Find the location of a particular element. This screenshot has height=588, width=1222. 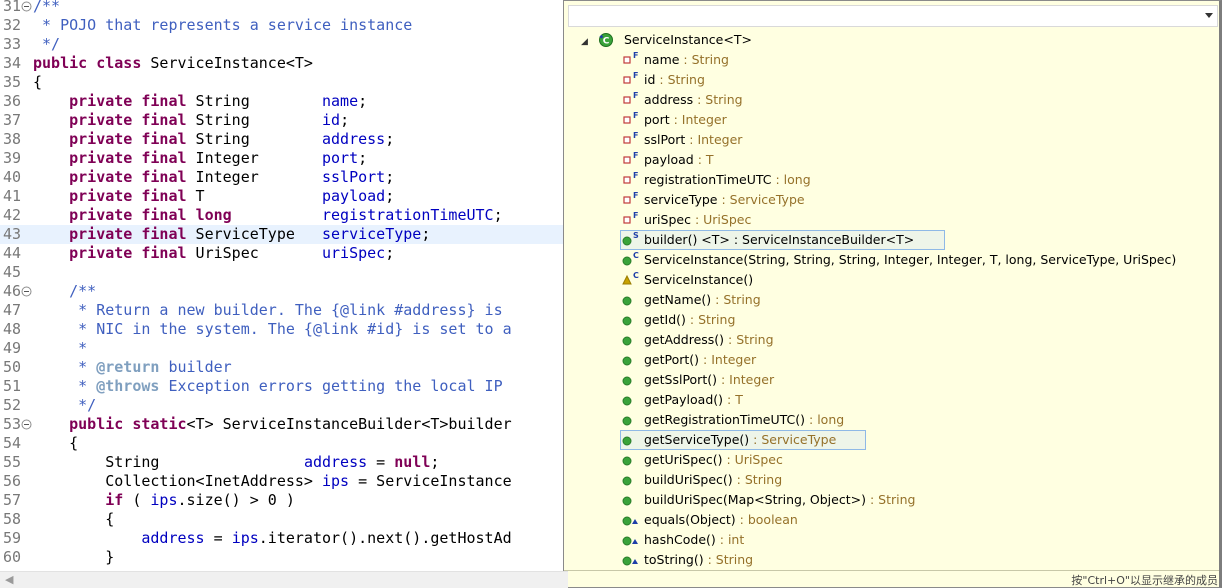

member-name: getPayload() is located at coordinates (684, 399).